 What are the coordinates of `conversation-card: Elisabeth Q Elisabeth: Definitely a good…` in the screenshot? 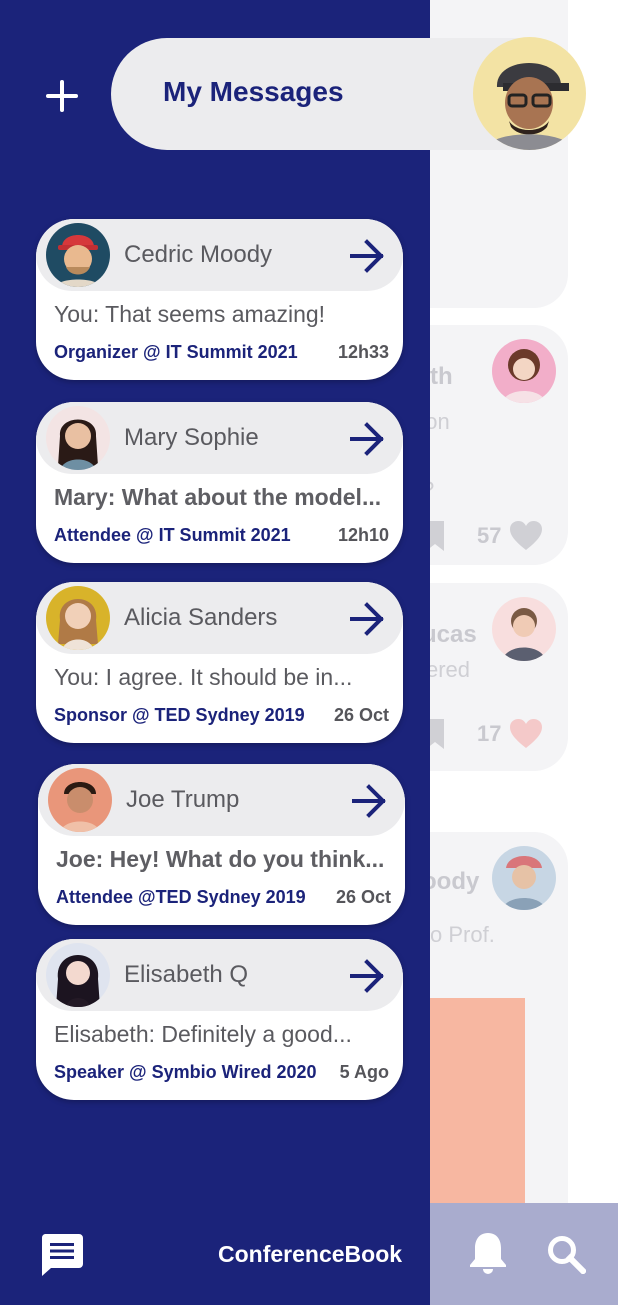 It's located at (219, 1019).